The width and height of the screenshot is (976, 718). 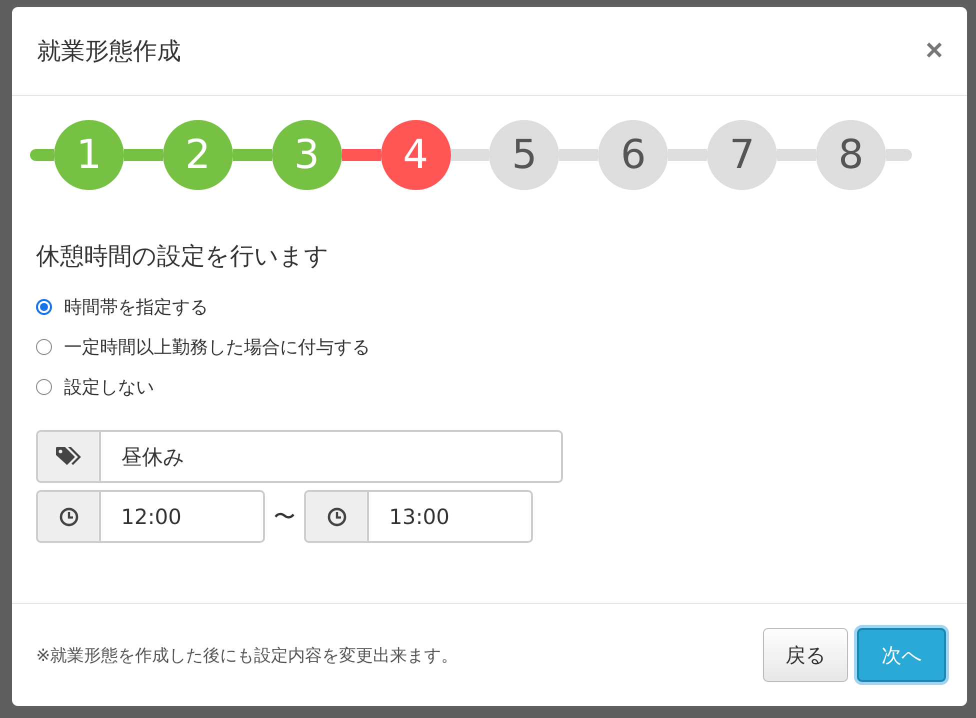 What do you see at coordinates (197, 155) in the screenshot?
I see `step-indicator: 2` at bounding box center [197, 155].